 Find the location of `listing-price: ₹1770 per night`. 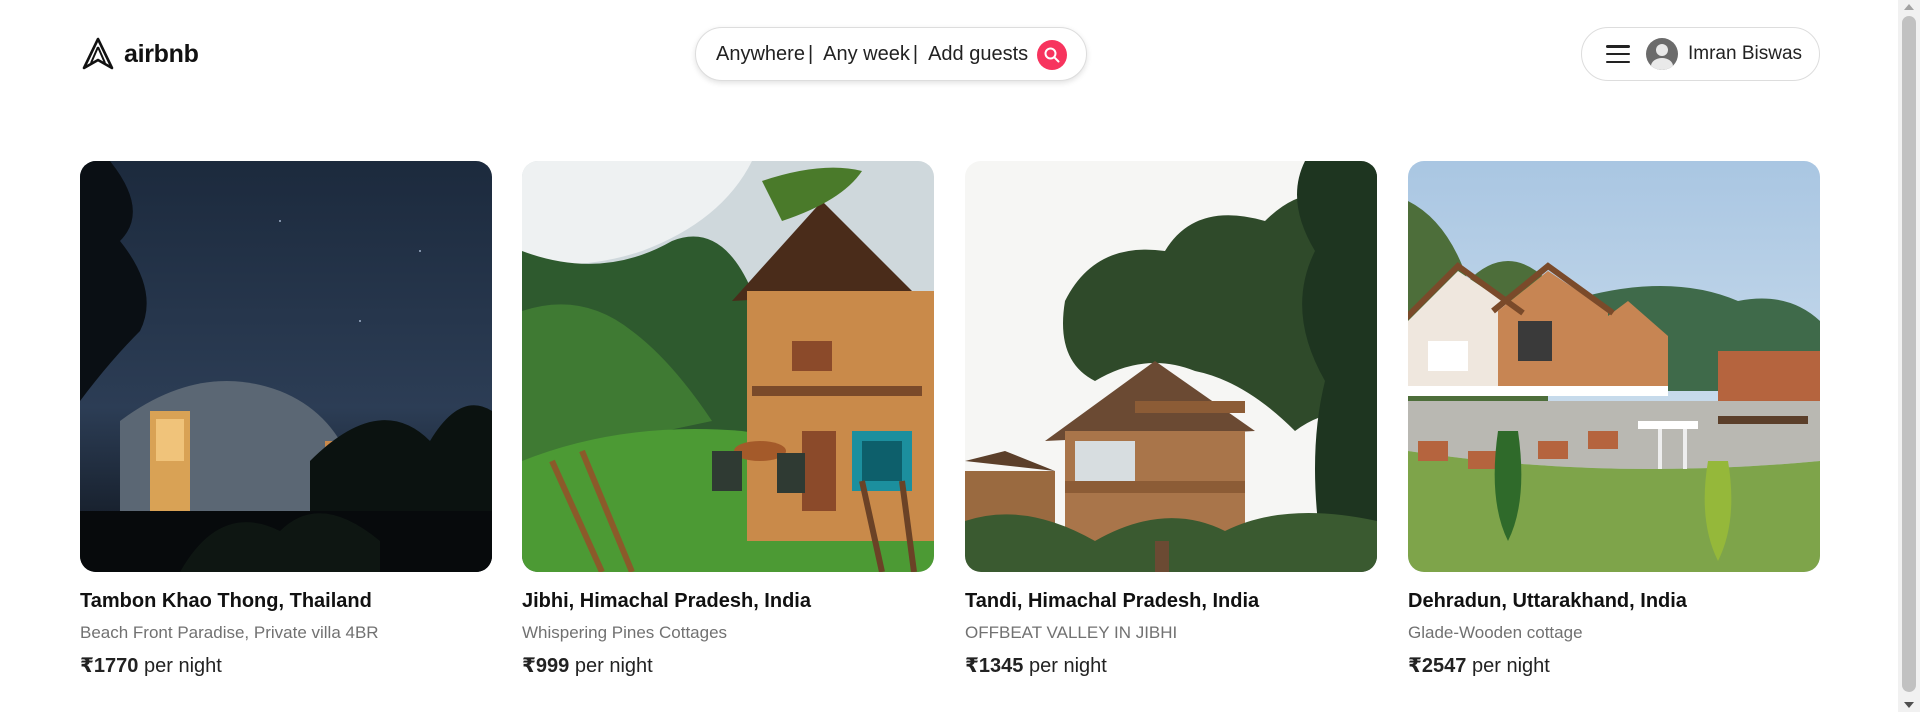

listing-price: ₹1770 per night is located at coordinates (286, 665).